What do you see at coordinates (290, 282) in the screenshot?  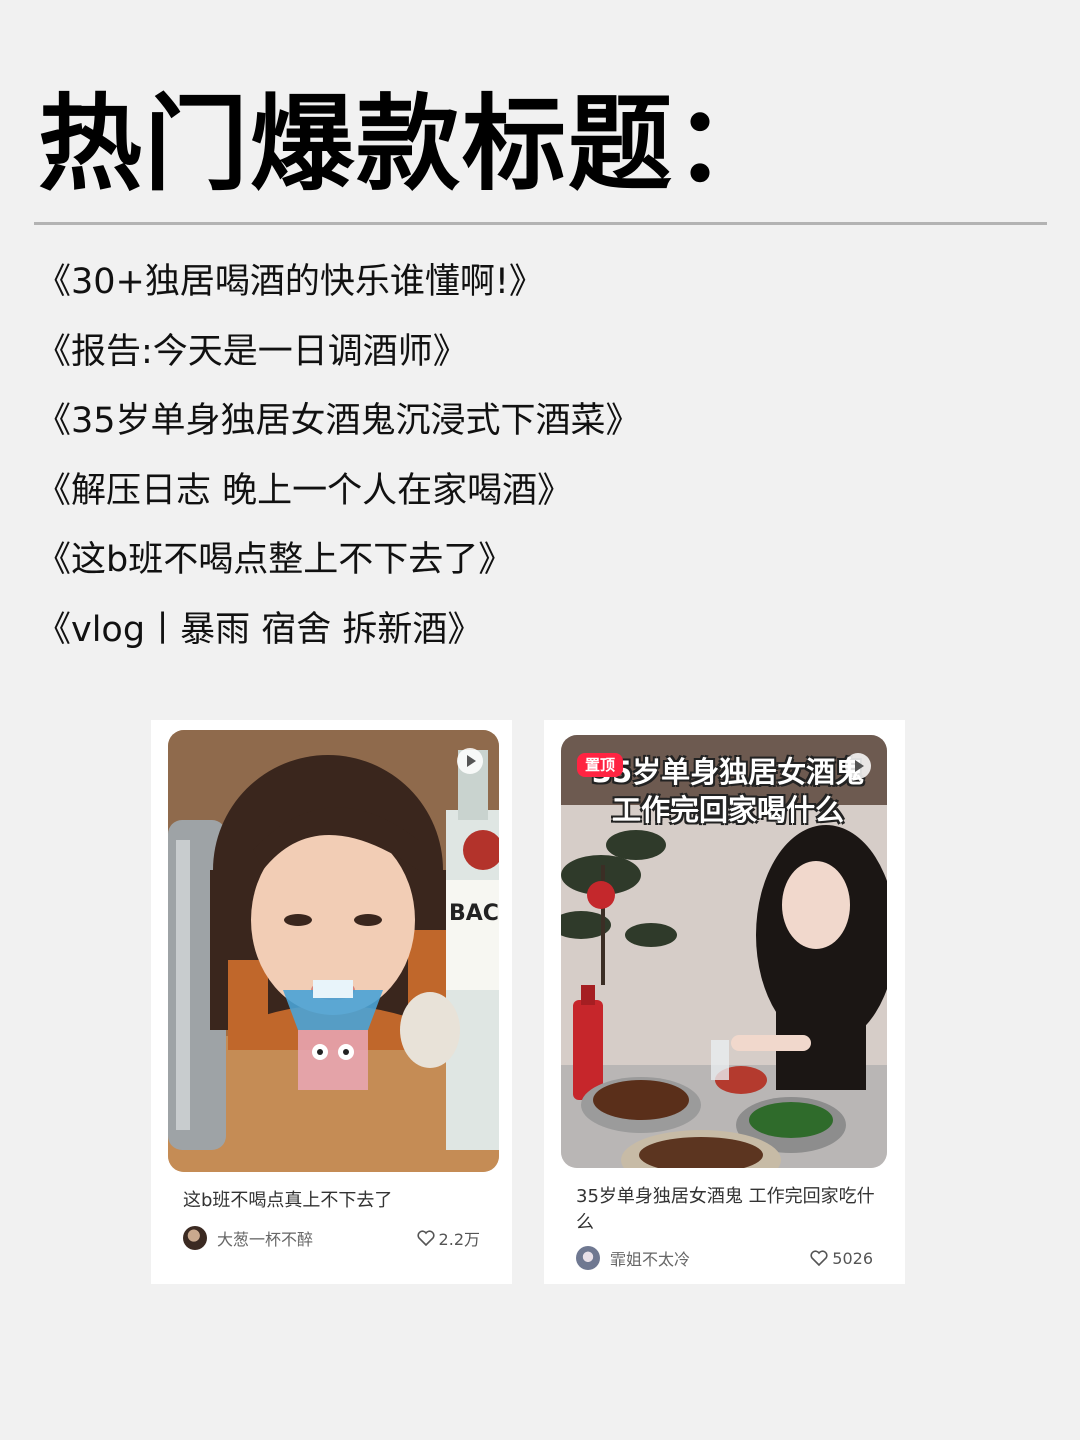 I see `title-item: 《30+独居喝酒的快乐谁懂啊!》` at bounding box center [290, 282].